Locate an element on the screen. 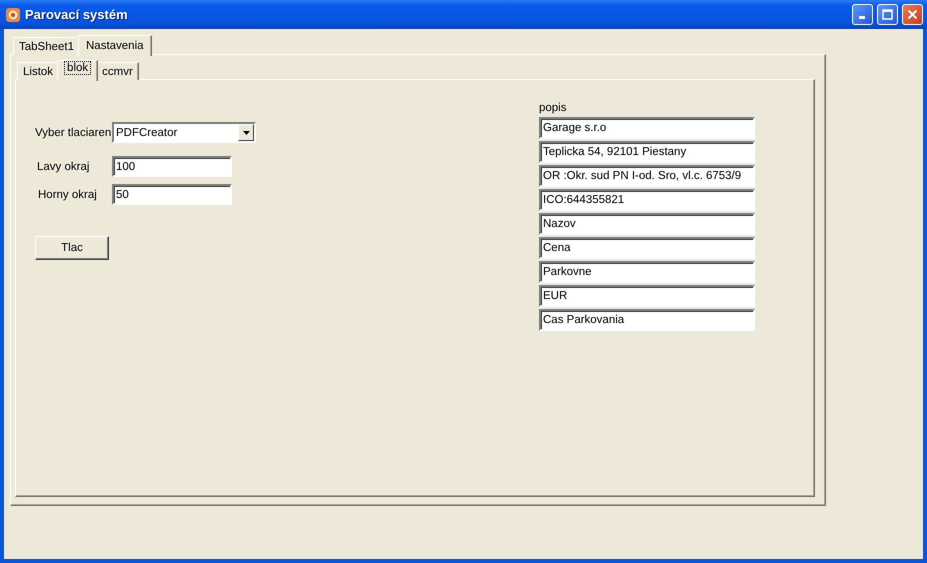 This screenshot has width=927, height=563. close-icon is located at coordinates (912, 14).